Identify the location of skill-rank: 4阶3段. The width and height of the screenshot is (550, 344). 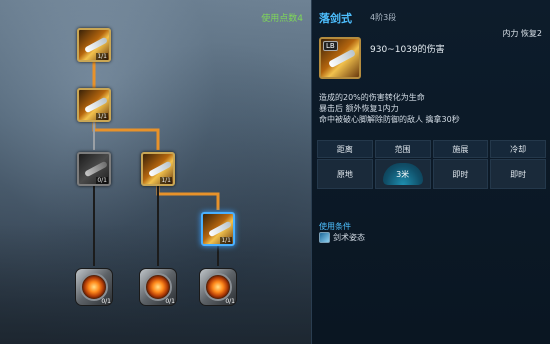
(383, 17).